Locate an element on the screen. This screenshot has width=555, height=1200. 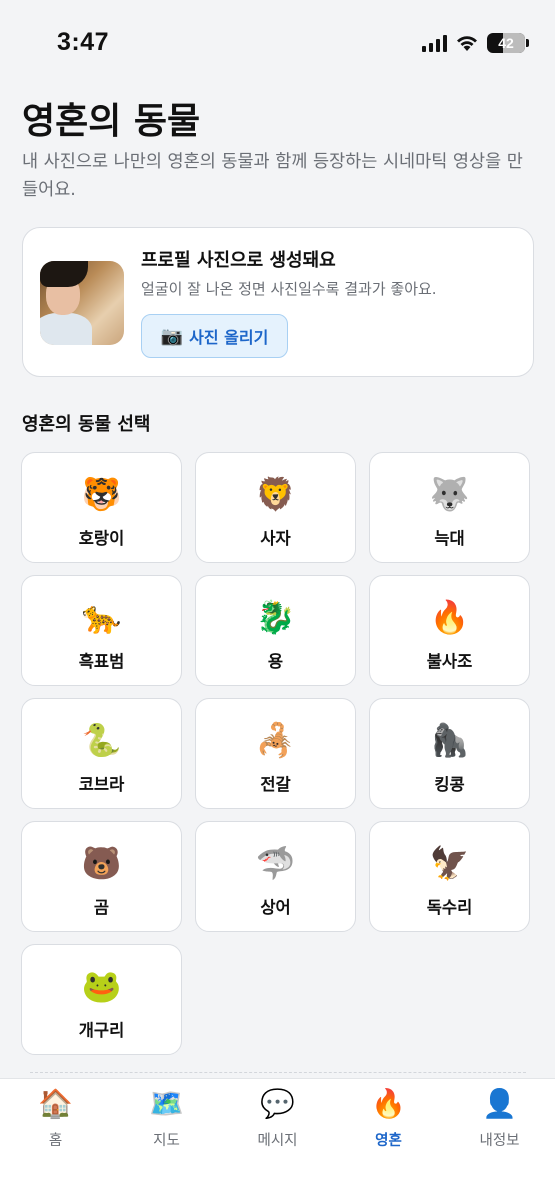
snake-icon: 🐍 is located at coordinates (101, 740).